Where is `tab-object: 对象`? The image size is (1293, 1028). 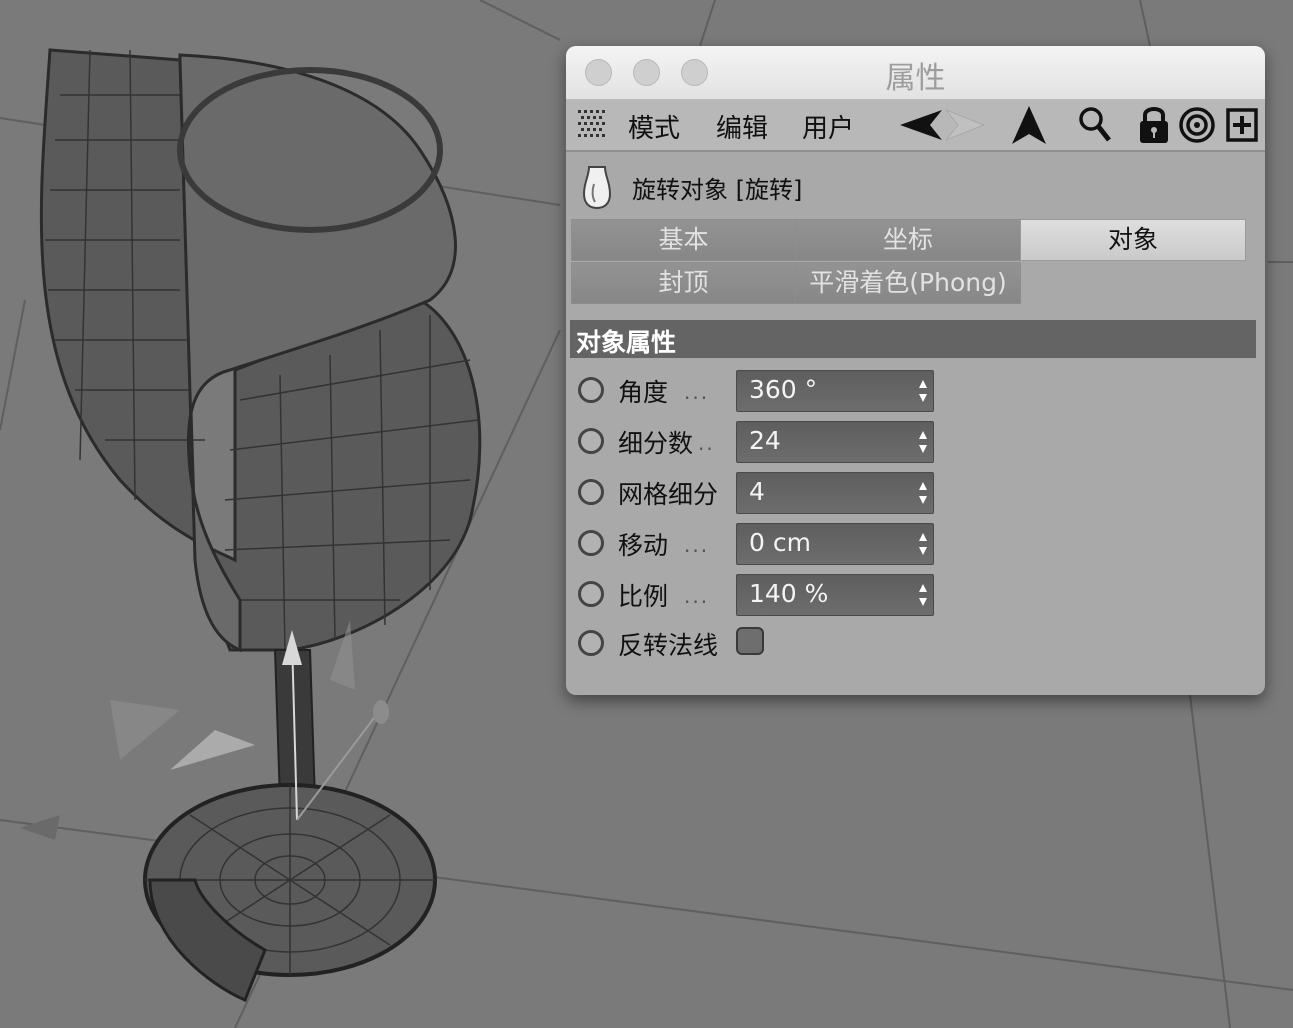
tab-object: 对象 is located at coordinates (1133, 240).